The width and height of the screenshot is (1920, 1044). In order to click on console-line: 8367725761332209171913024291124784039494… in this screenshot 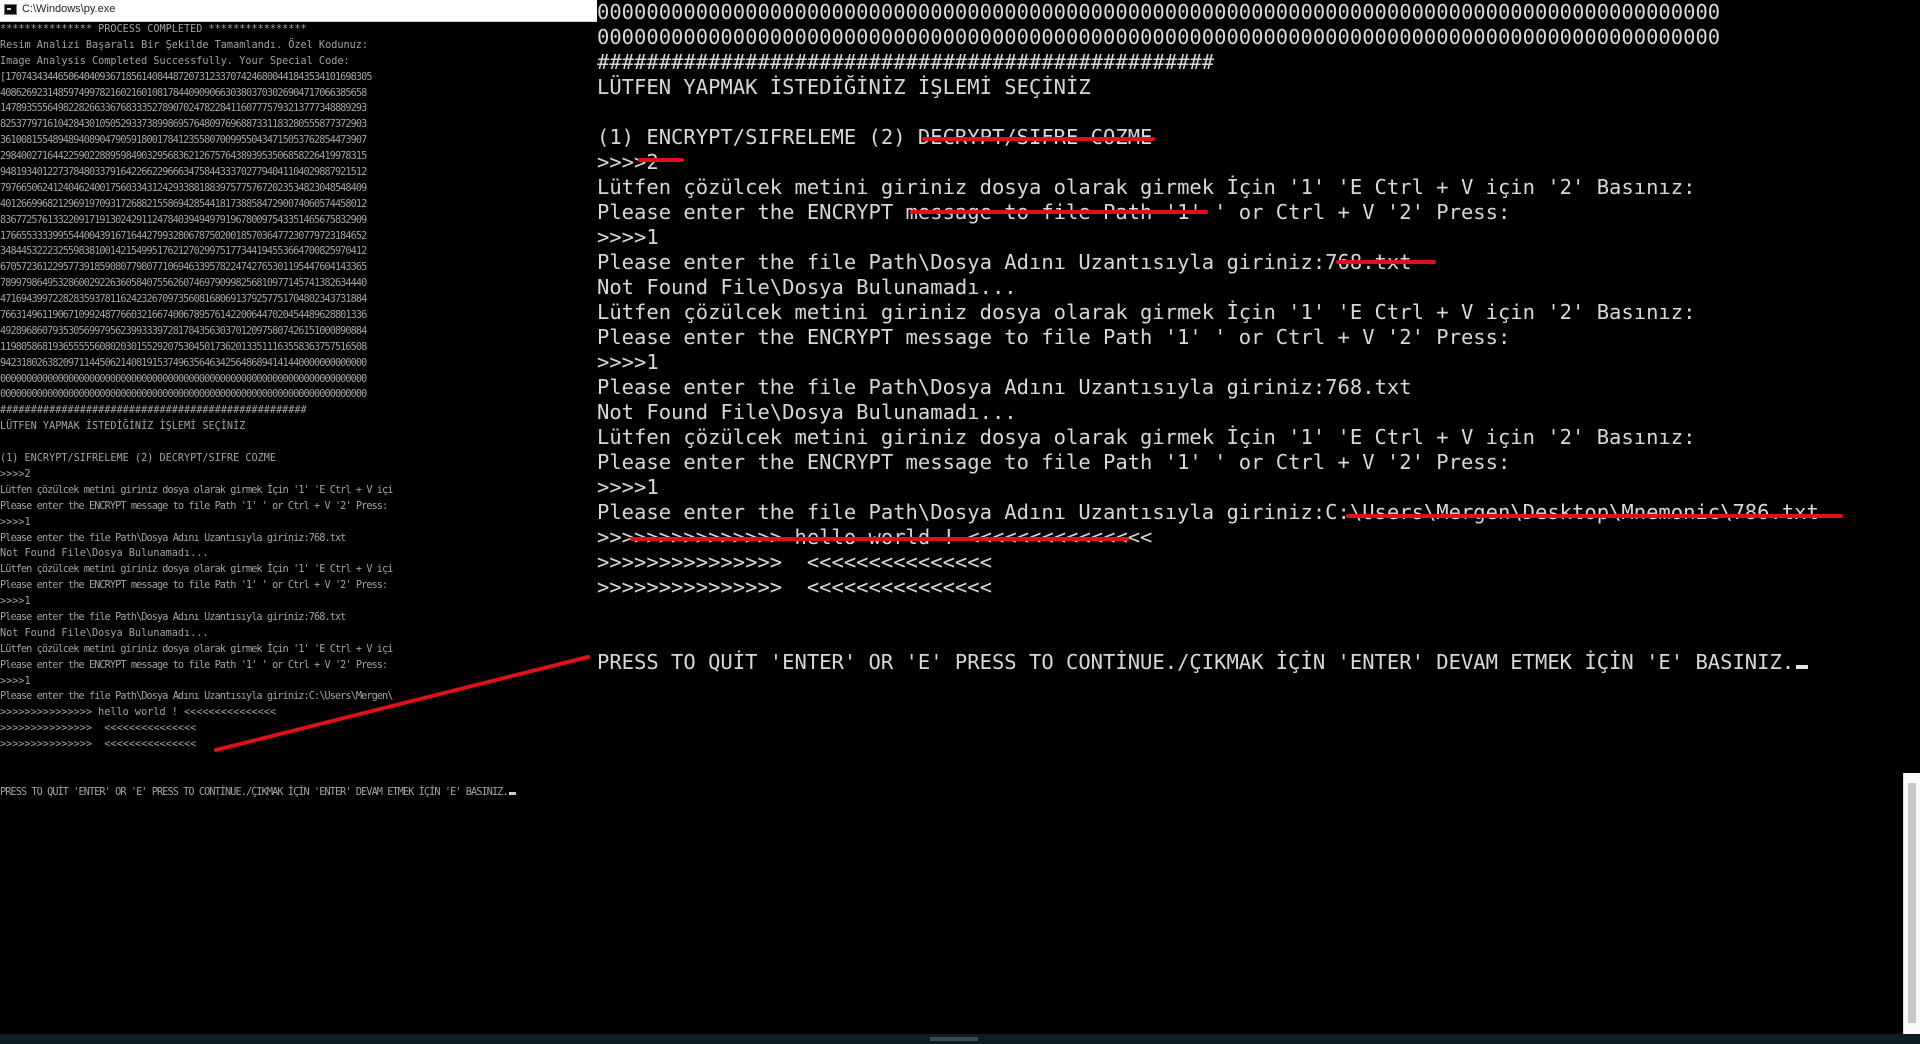, I will do `click(183, 220)`.